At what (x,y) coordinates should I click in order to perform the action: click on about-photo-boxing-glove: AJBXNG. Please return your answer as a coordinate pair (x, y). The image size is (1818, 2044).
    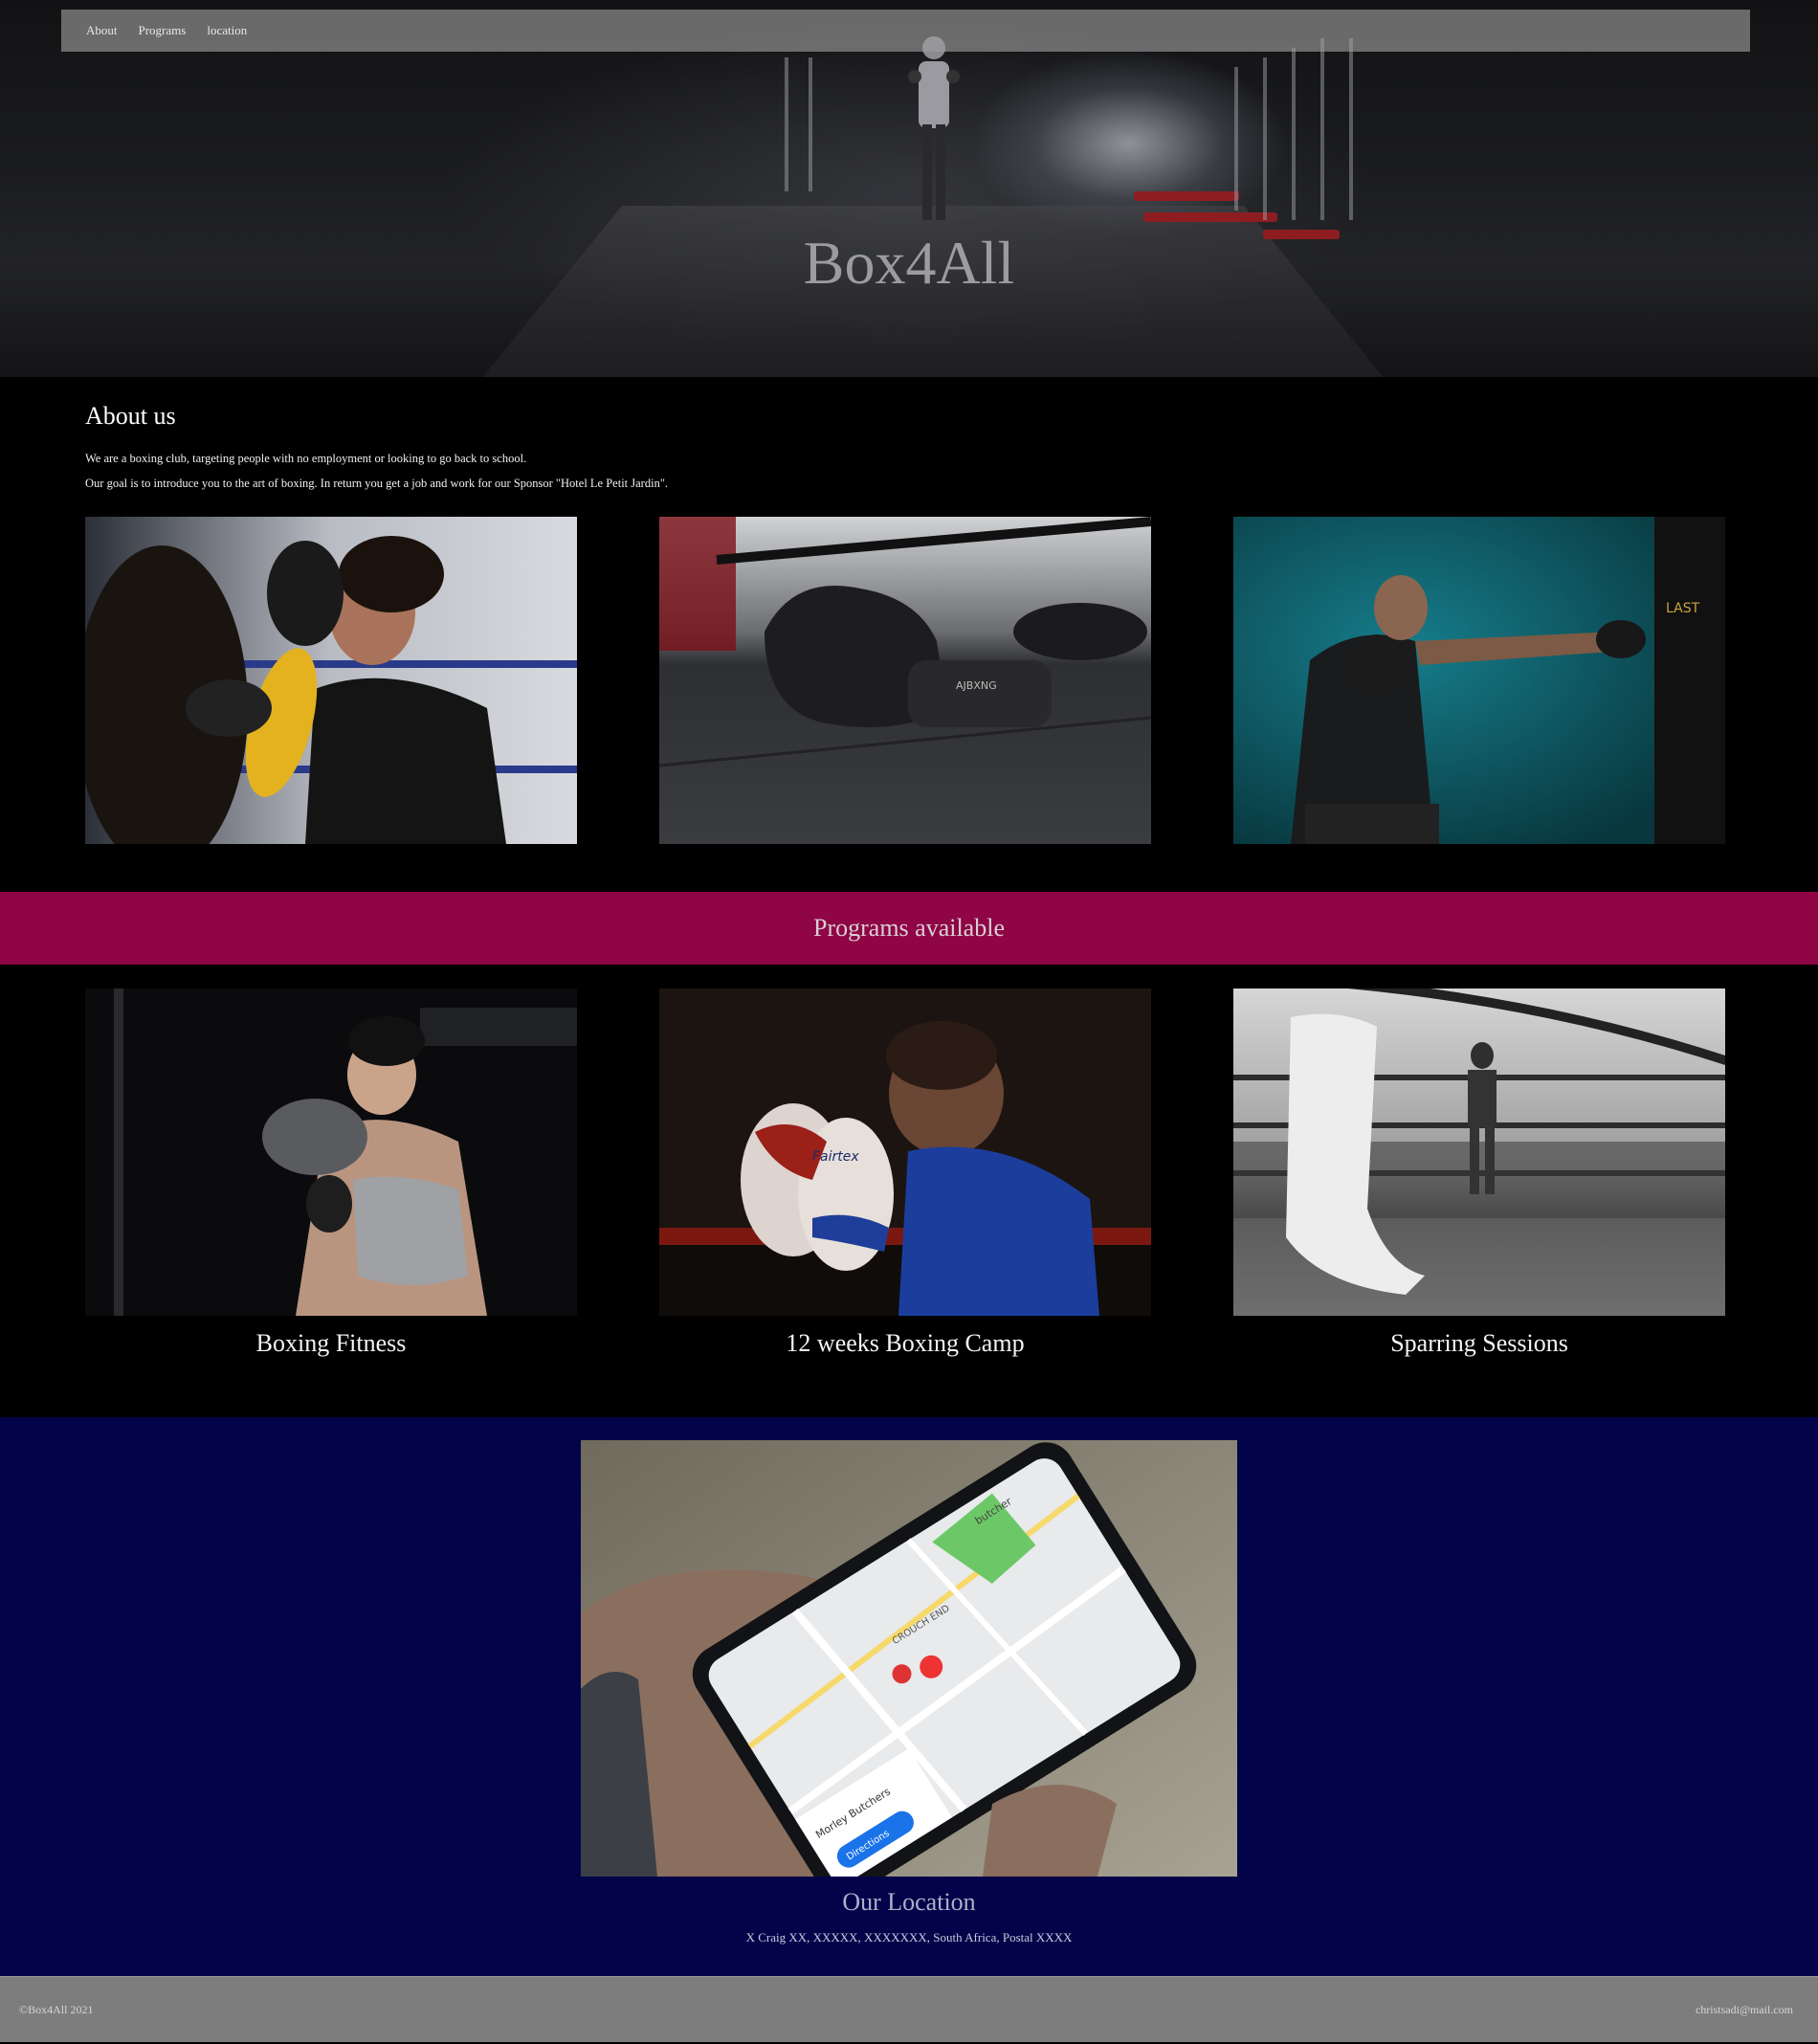
    Looking at the image, I should click on (905, 680).